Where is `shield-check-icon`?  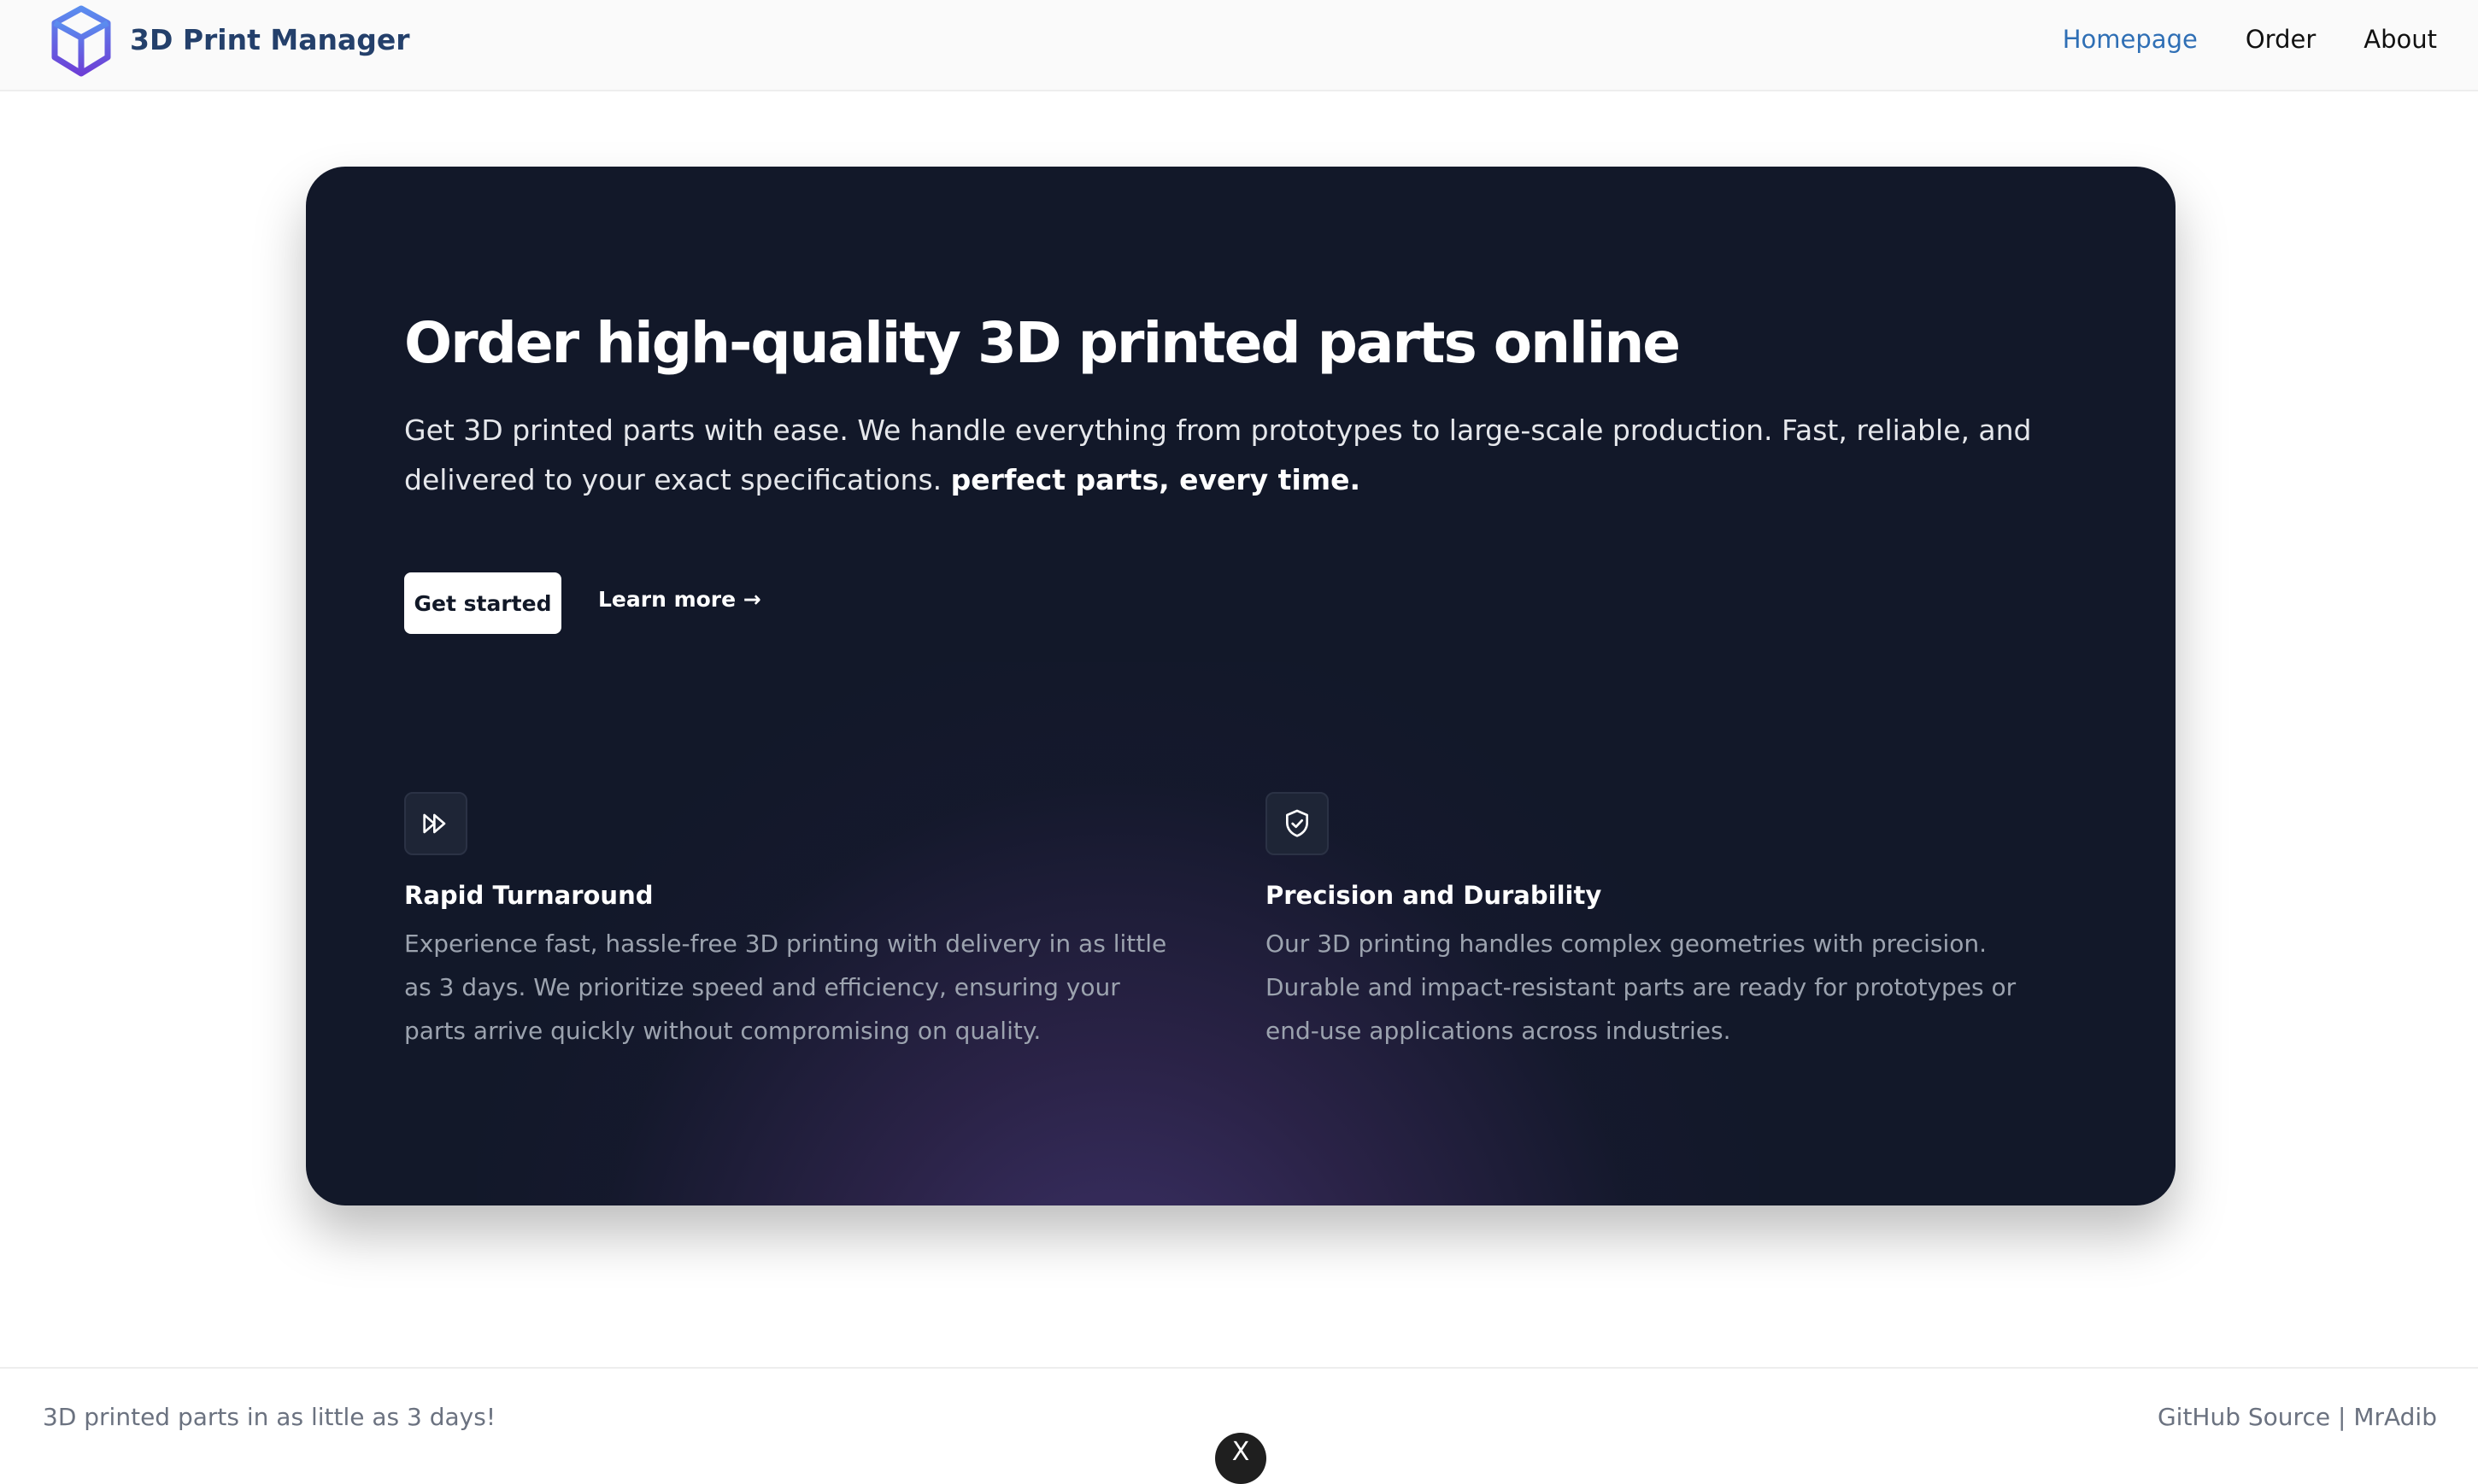
shield-check-icon is located at coordinates (1297, 823).